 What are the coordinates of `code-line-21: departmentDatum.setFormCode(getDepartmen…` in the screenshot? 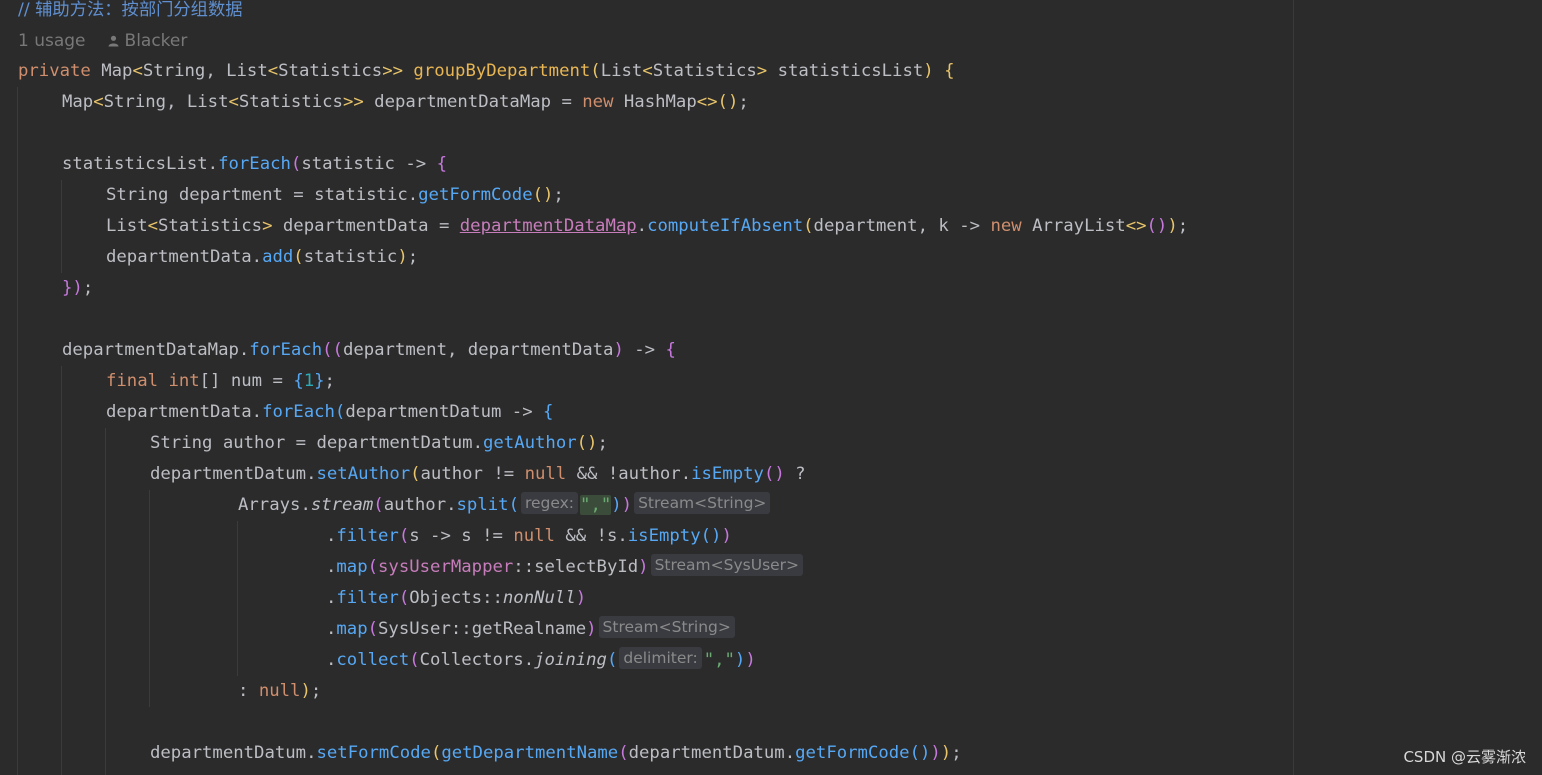 It's located at (556, 753).